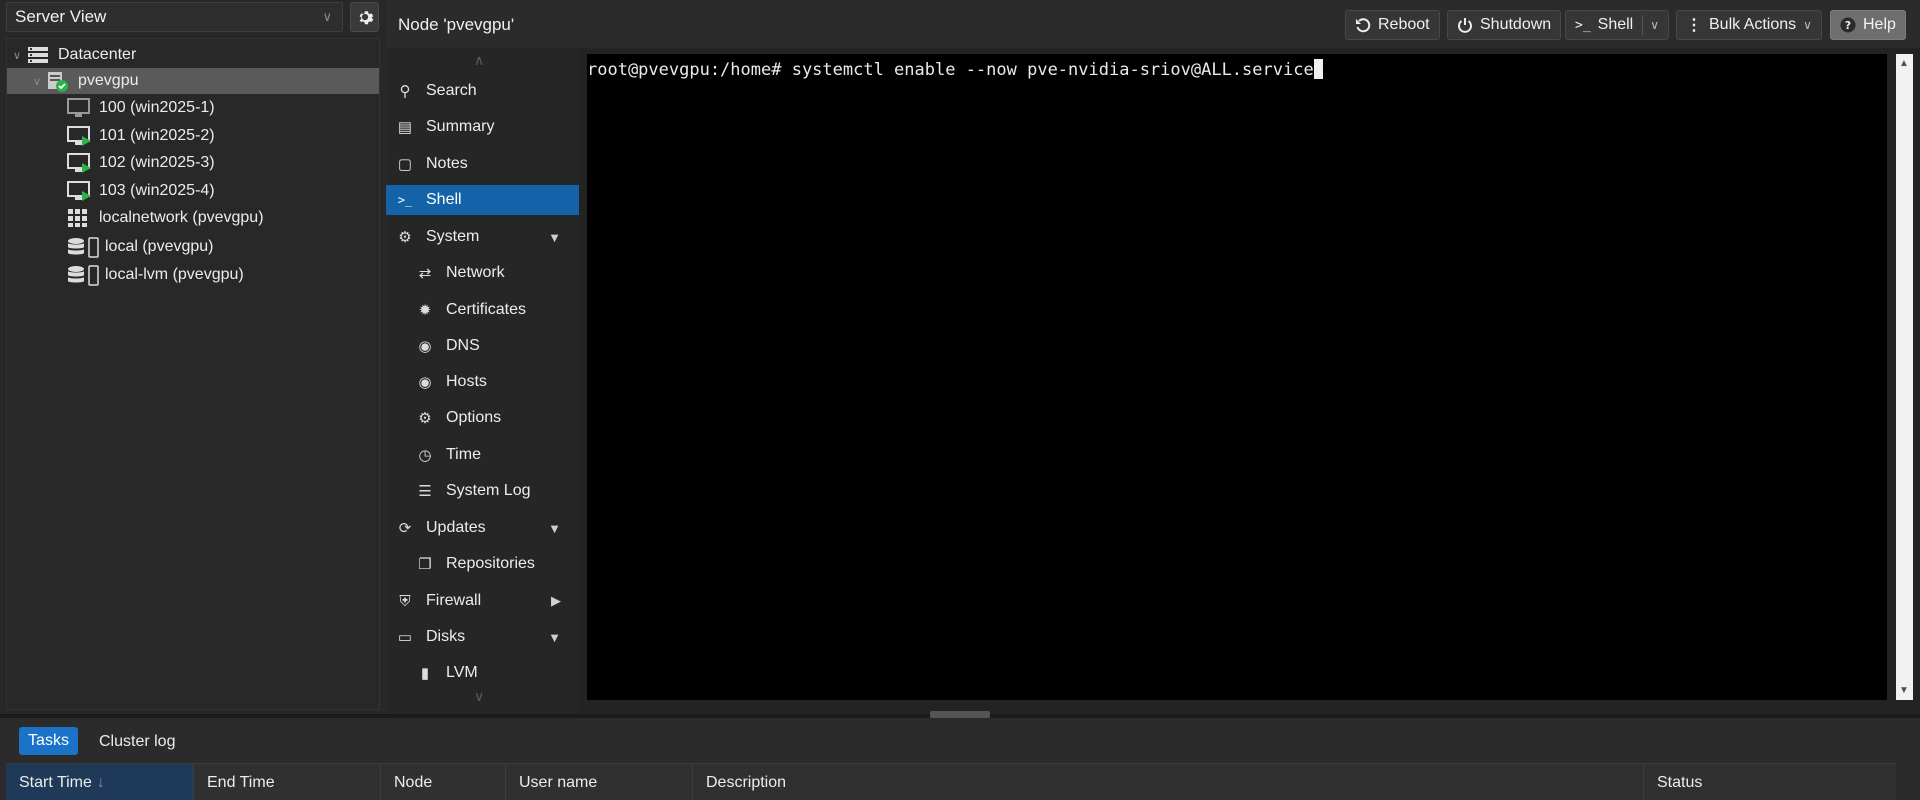 The width and height of the screenshot is (1920, 800). What do you see at coordinates (1904, 690) in the screenshot?
I see `scroll-down-icon: ▼` at bounding box center [1904, 690].